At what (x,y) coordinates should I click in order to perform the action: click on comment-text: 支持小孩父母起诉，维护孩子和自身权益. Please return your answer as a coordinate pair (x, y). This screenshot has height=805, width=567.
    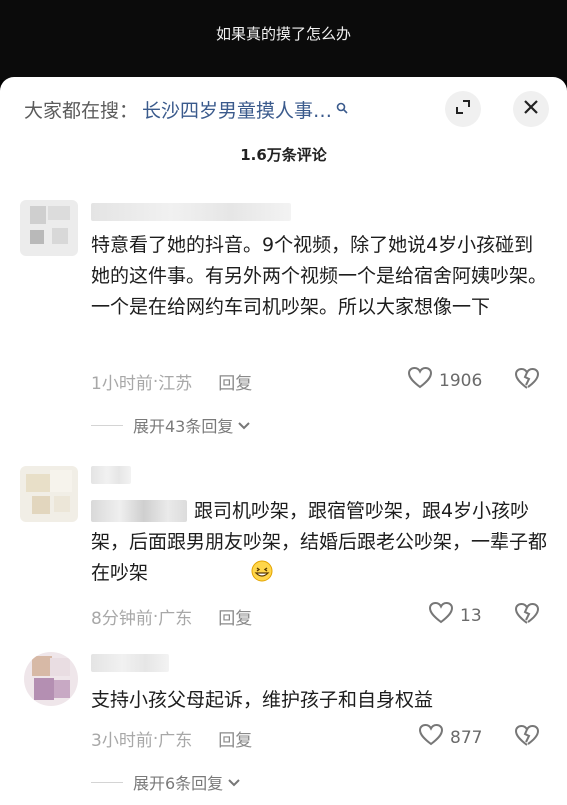
    Looking at the image, I should click on (262, 700).